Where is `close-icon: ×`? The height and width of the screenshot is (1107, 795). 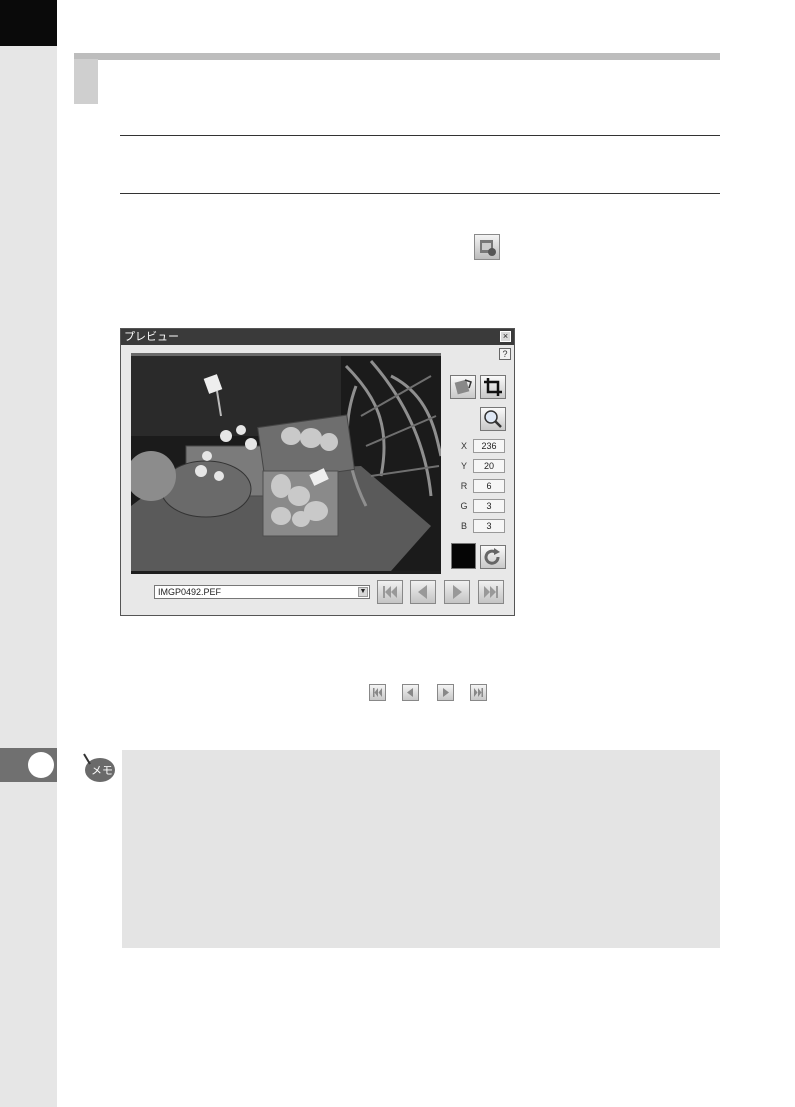 close-icon: × is located at coordinates (505, 336).